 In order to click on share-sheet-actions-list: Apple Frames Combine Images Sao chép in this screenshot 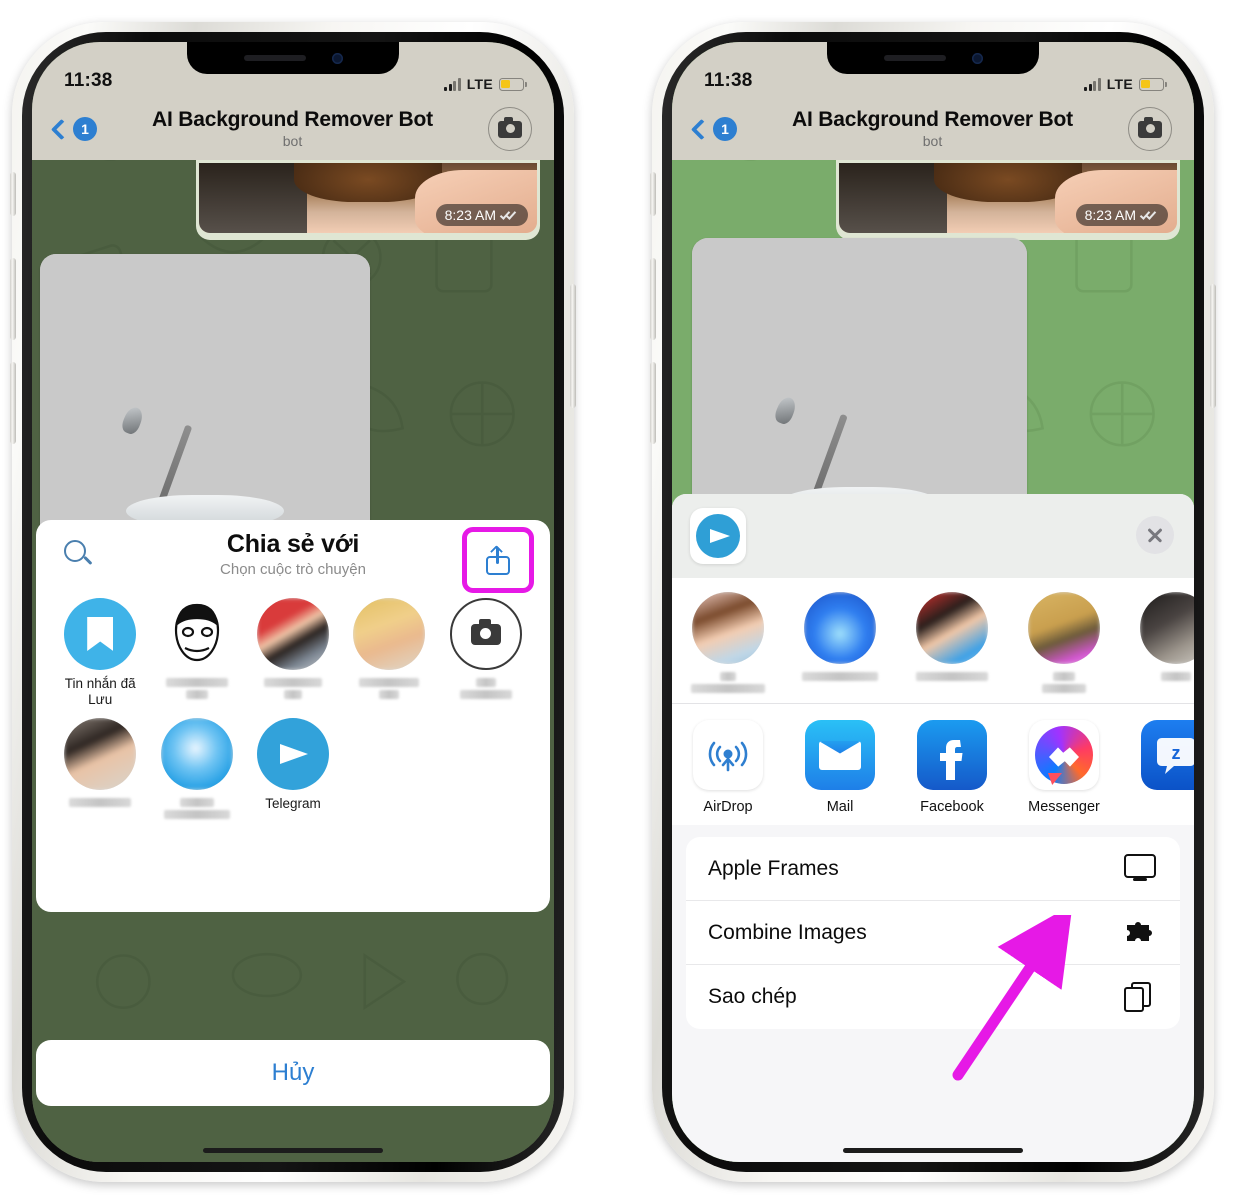, I will do `click(933, 933)`.